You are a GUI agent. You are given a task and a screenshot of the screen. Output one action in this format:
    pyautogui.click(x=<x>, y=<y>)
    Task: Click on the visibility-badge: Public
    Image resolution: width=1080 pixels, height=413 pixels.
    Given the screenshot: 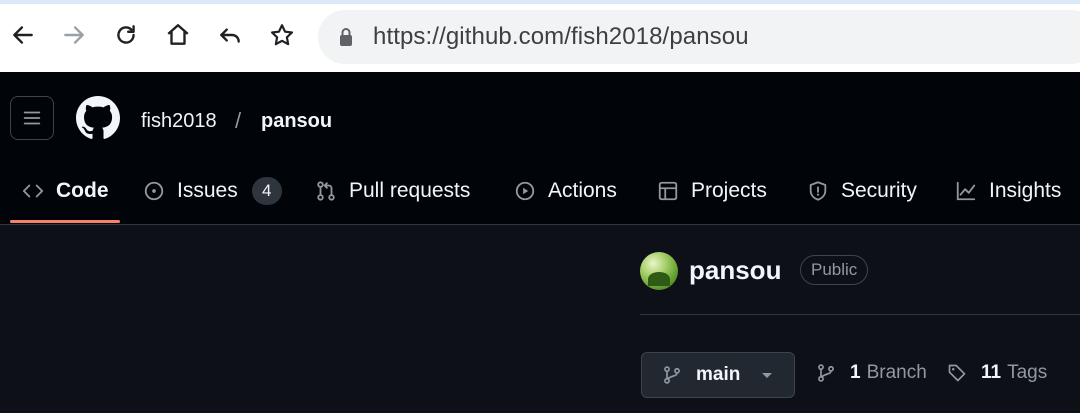 What is the action you would take?
    pyautogui.click(x=834, y=270)
    